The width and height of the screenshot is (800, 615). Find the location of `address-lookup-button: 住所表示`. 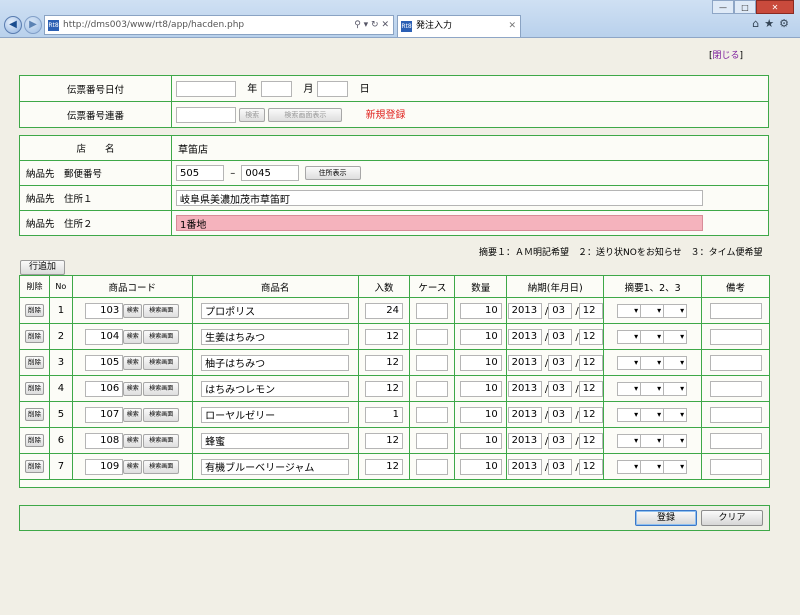

address-lookup-button: 住所表示 is located at coordinates (332, 173).